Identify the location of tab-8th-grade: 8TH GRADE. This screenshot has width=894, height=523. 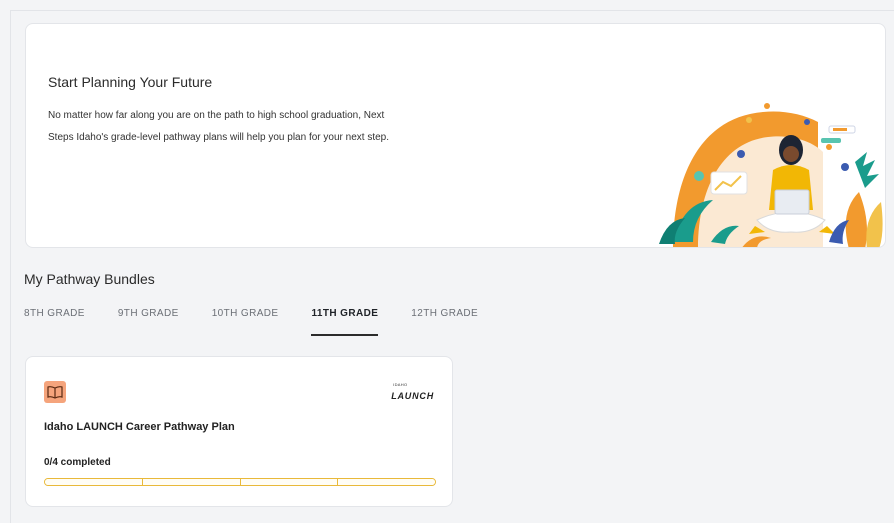
(54, 322).